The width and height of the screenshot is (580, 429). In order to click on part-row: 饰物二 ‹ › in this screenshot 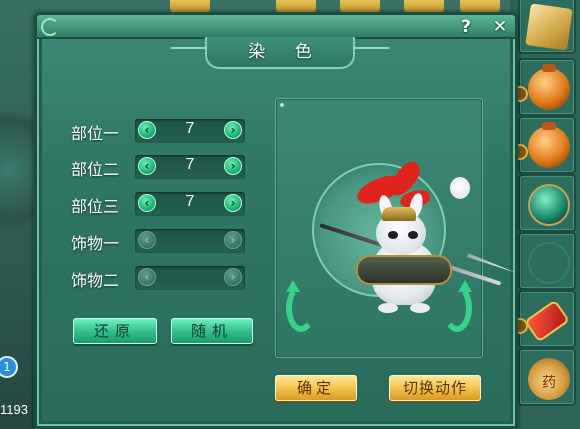, I will do `click(159, 278)`.